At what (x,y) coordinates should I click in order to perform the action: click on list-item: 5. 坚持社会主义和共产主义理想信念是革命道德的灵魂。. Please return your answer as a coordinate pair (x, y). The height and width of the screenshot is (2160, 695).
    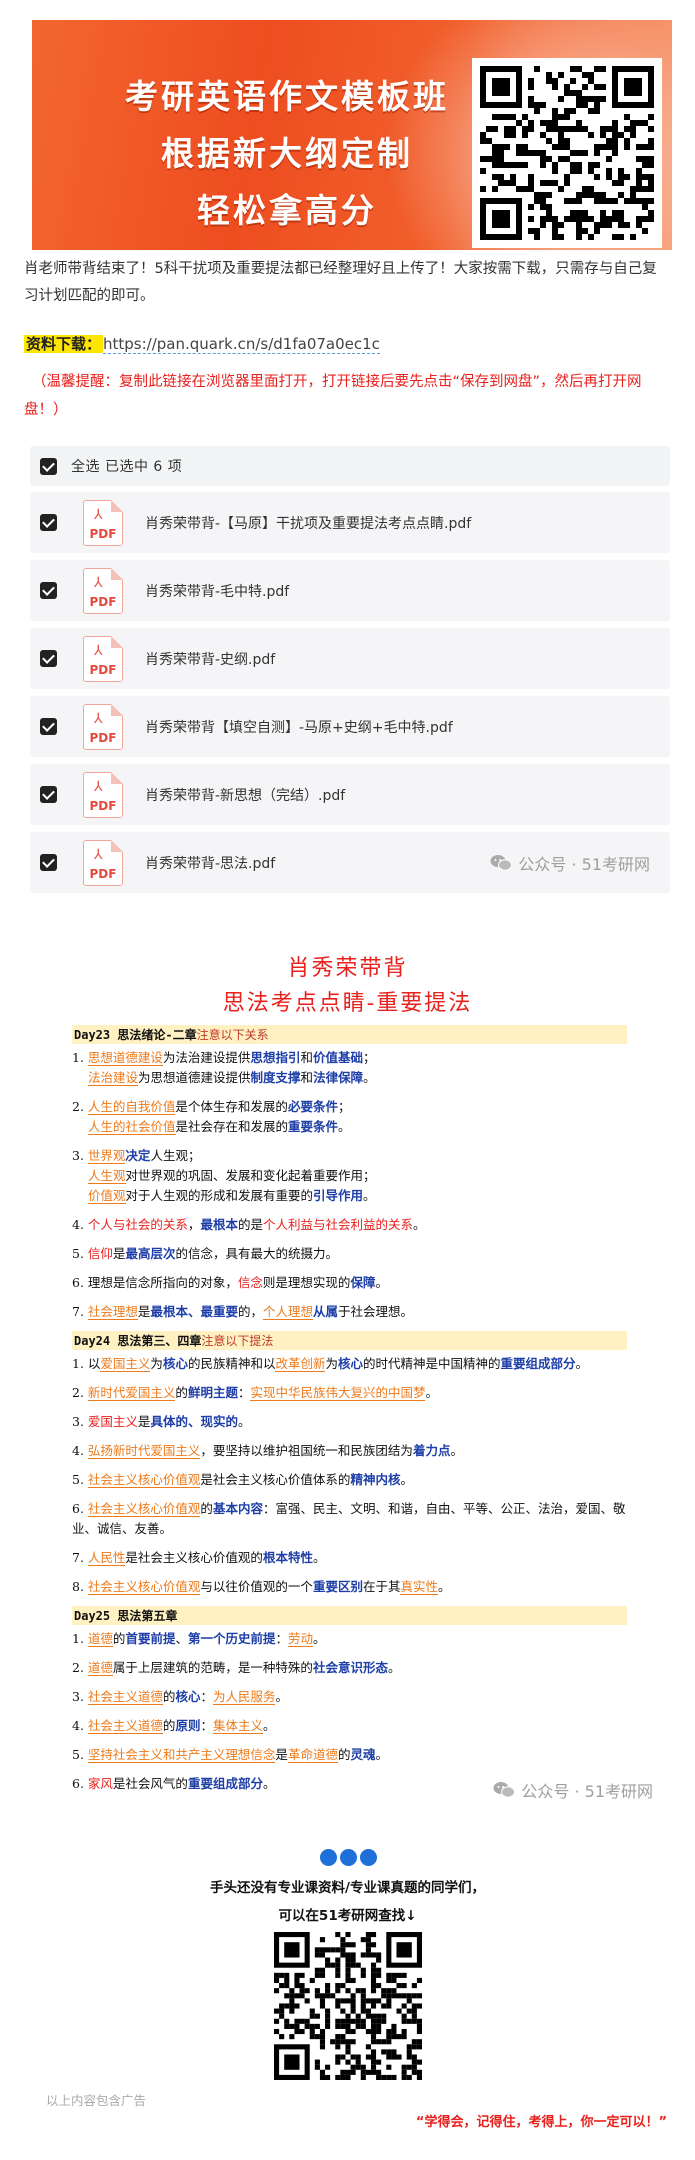
    Looking at the image, I should click on (230, 1755).